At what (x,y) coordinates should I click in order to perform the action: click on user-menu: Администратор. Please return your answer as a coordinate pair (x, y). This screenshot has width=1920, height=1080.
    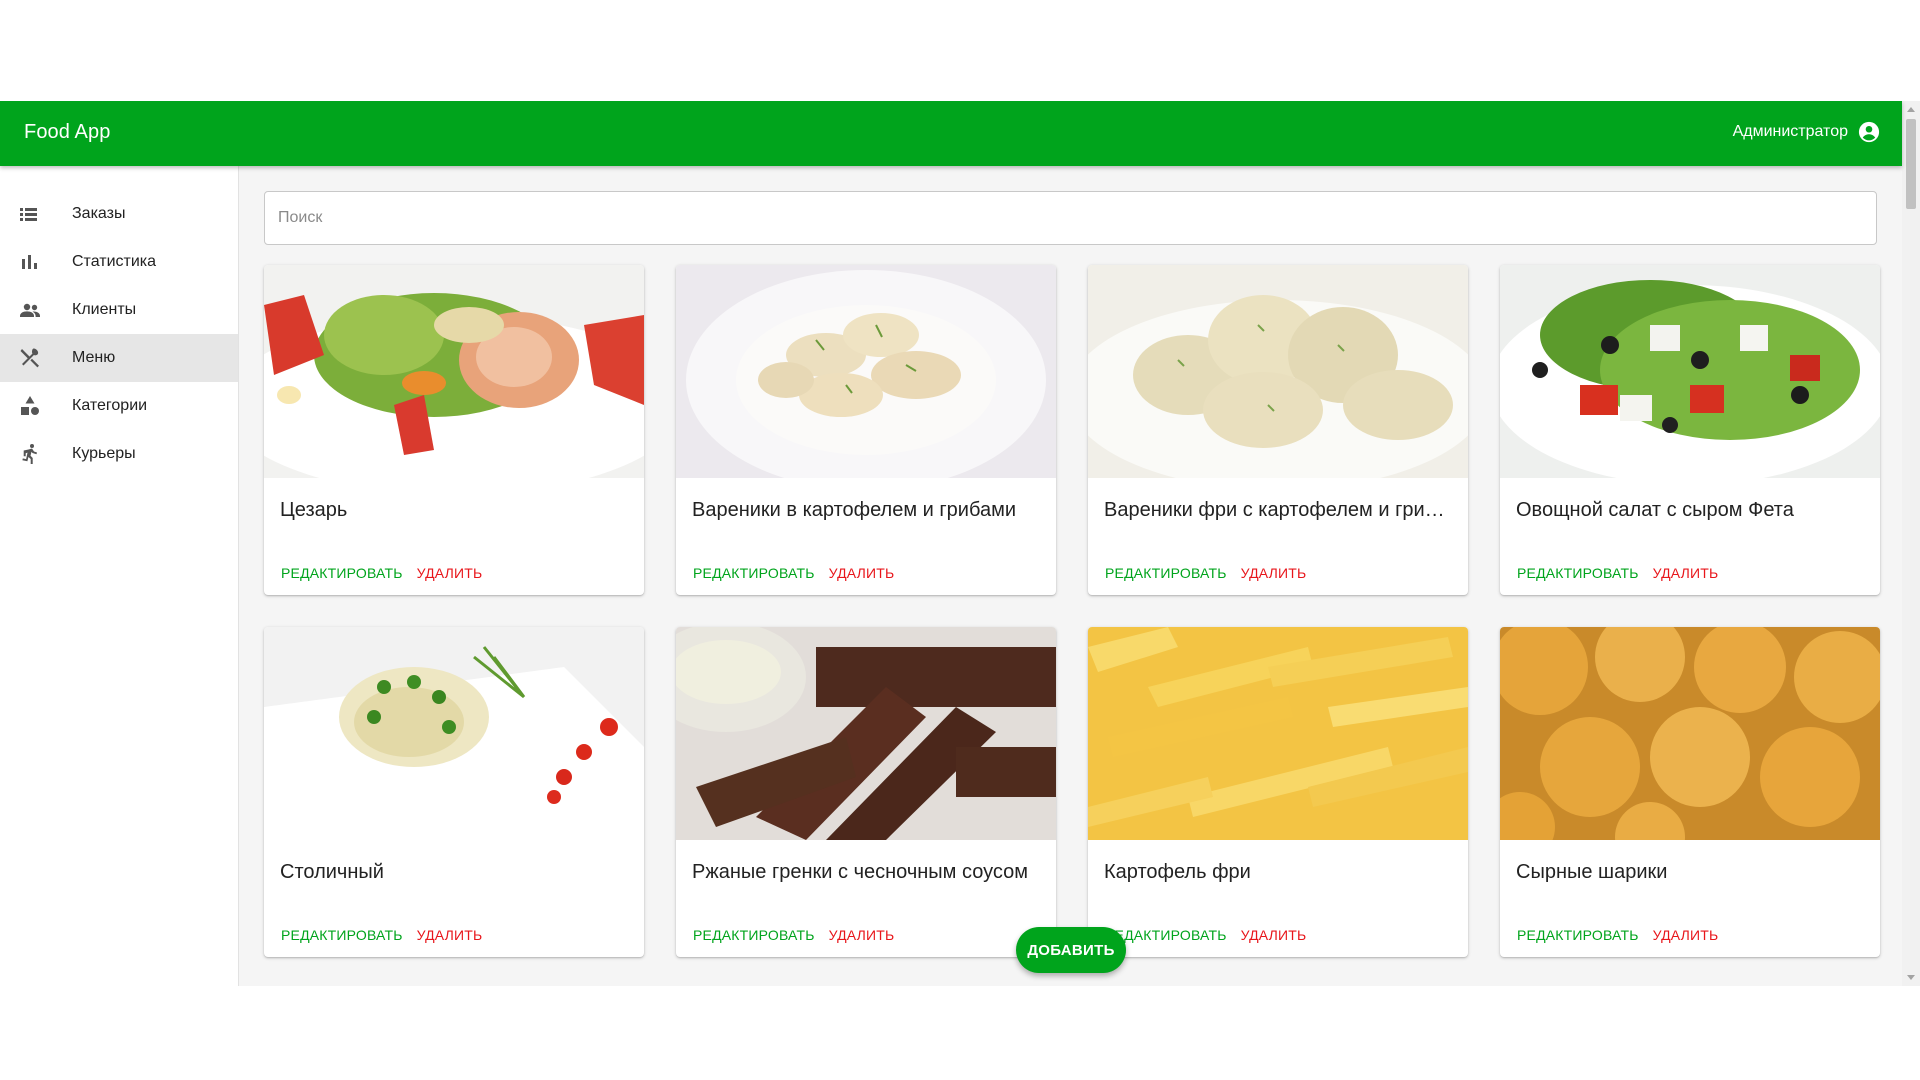
    Looking at the image, I should click on (1806, 132).